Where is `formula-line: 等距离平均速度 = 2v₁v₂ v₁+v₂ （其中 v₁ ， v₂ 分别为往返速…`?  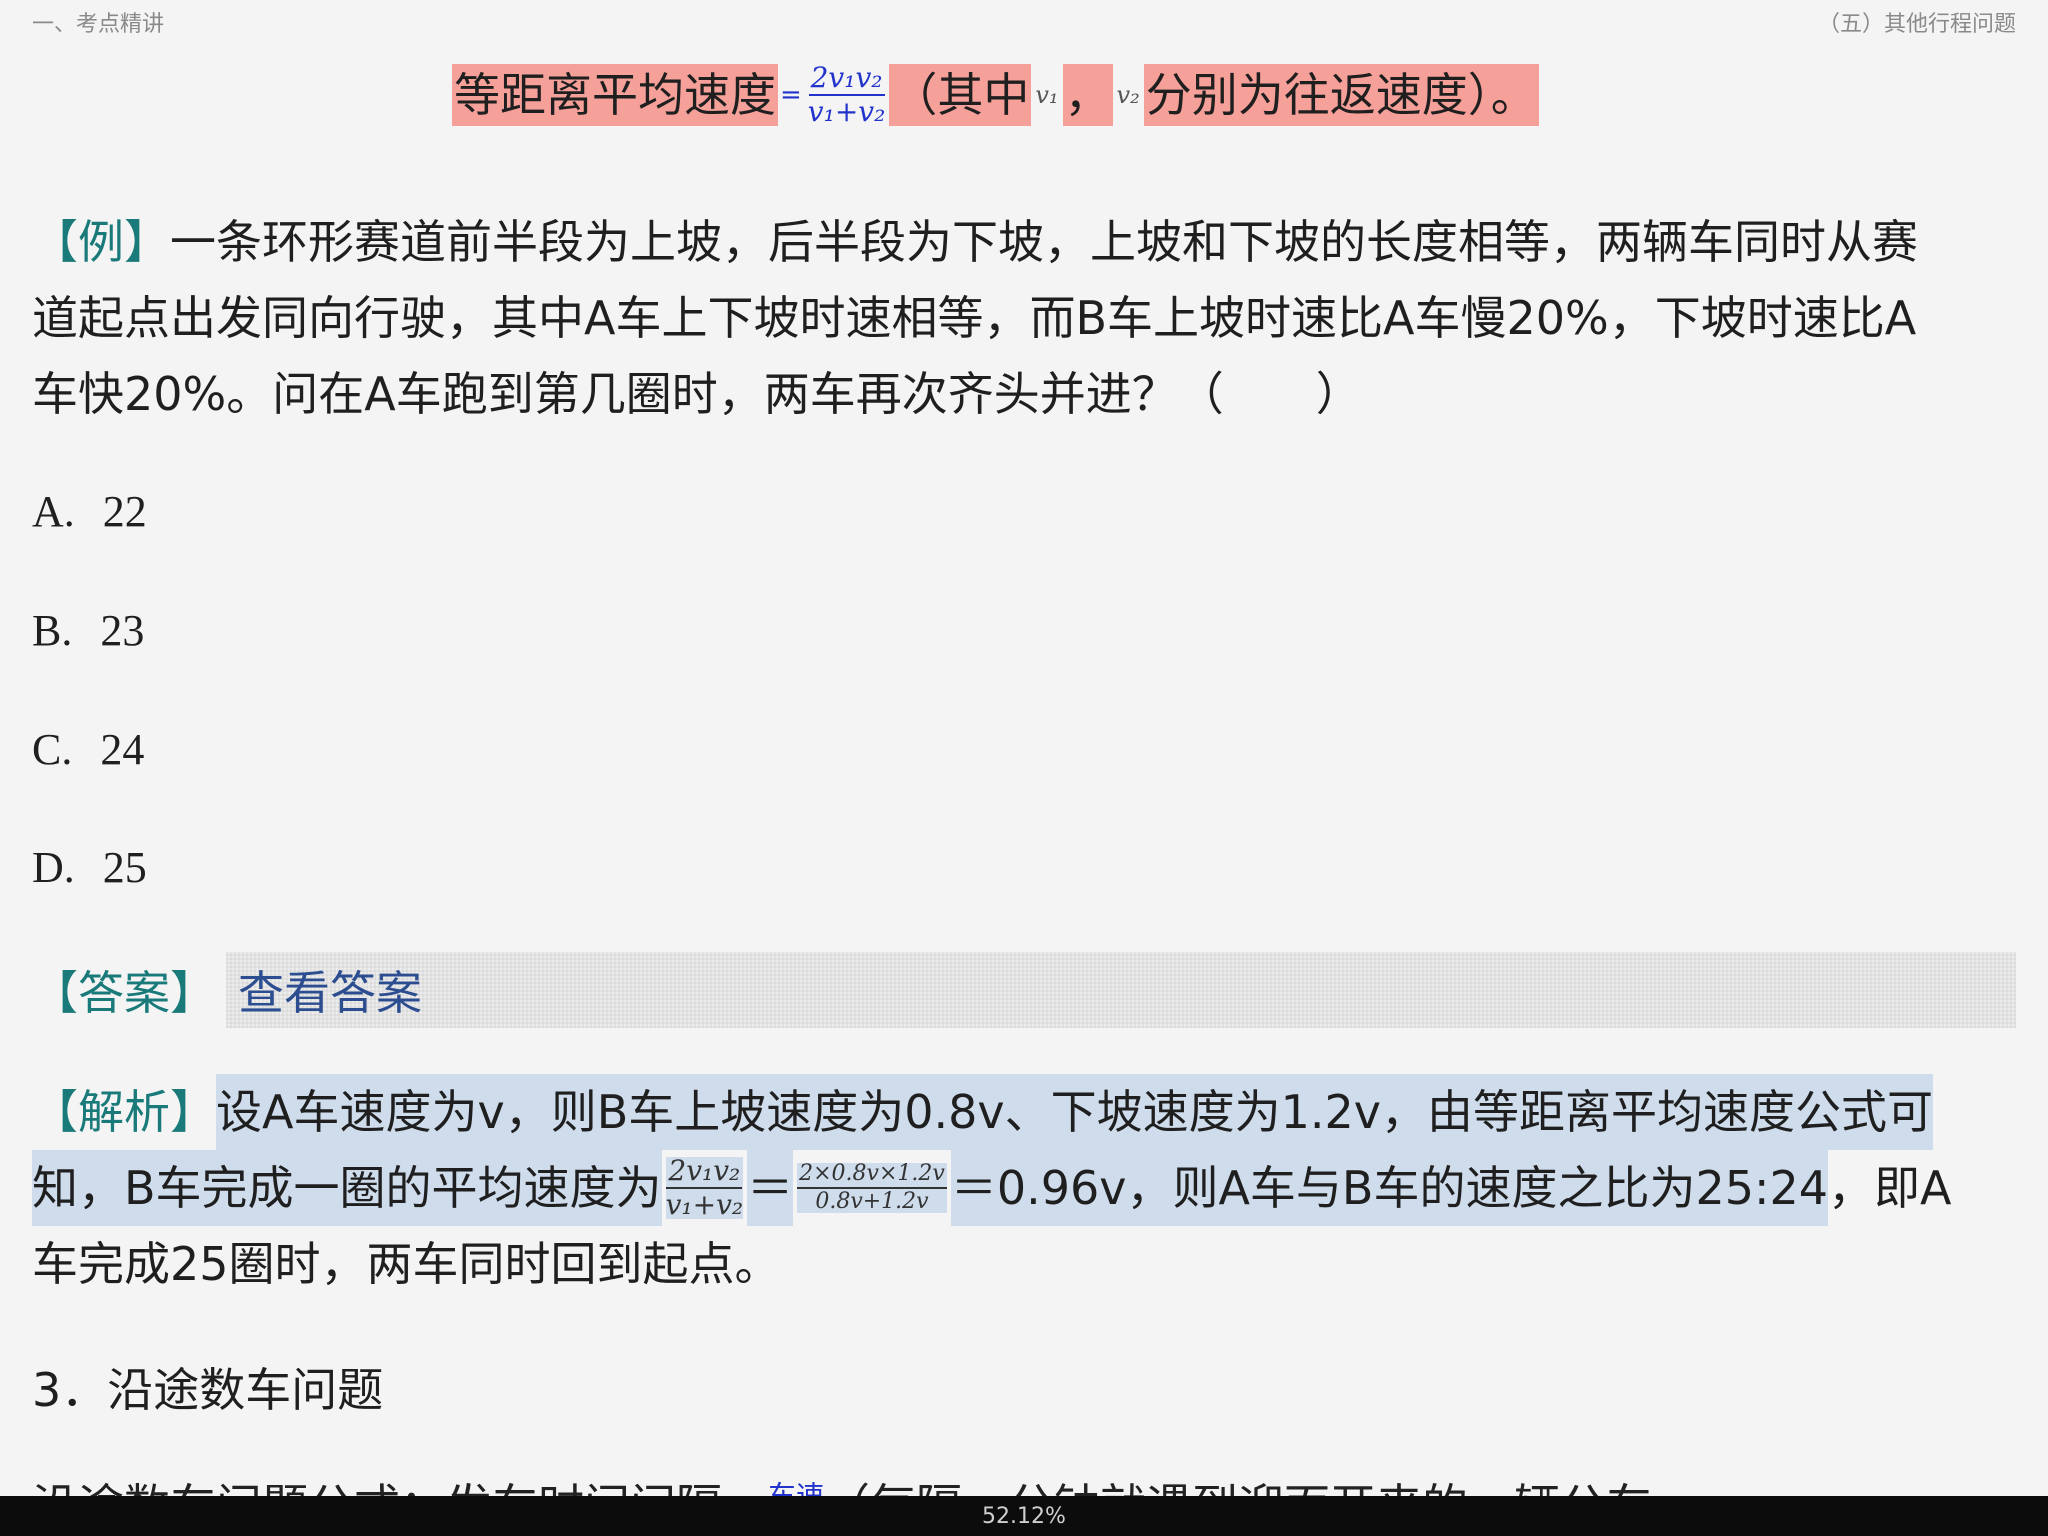 formula-line: 等距离平均速度 = 2v₁v₂ v₁+v₂ （其中 v₁ ， v₂ 分别为往返速… is located at coordinates (995, 95).